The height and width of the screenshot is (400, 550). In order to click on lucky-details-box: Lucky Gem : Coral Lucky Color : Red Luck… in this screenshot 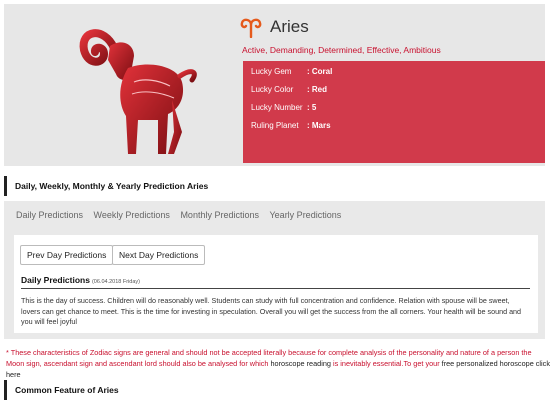, I will do `click(394, 112)`.